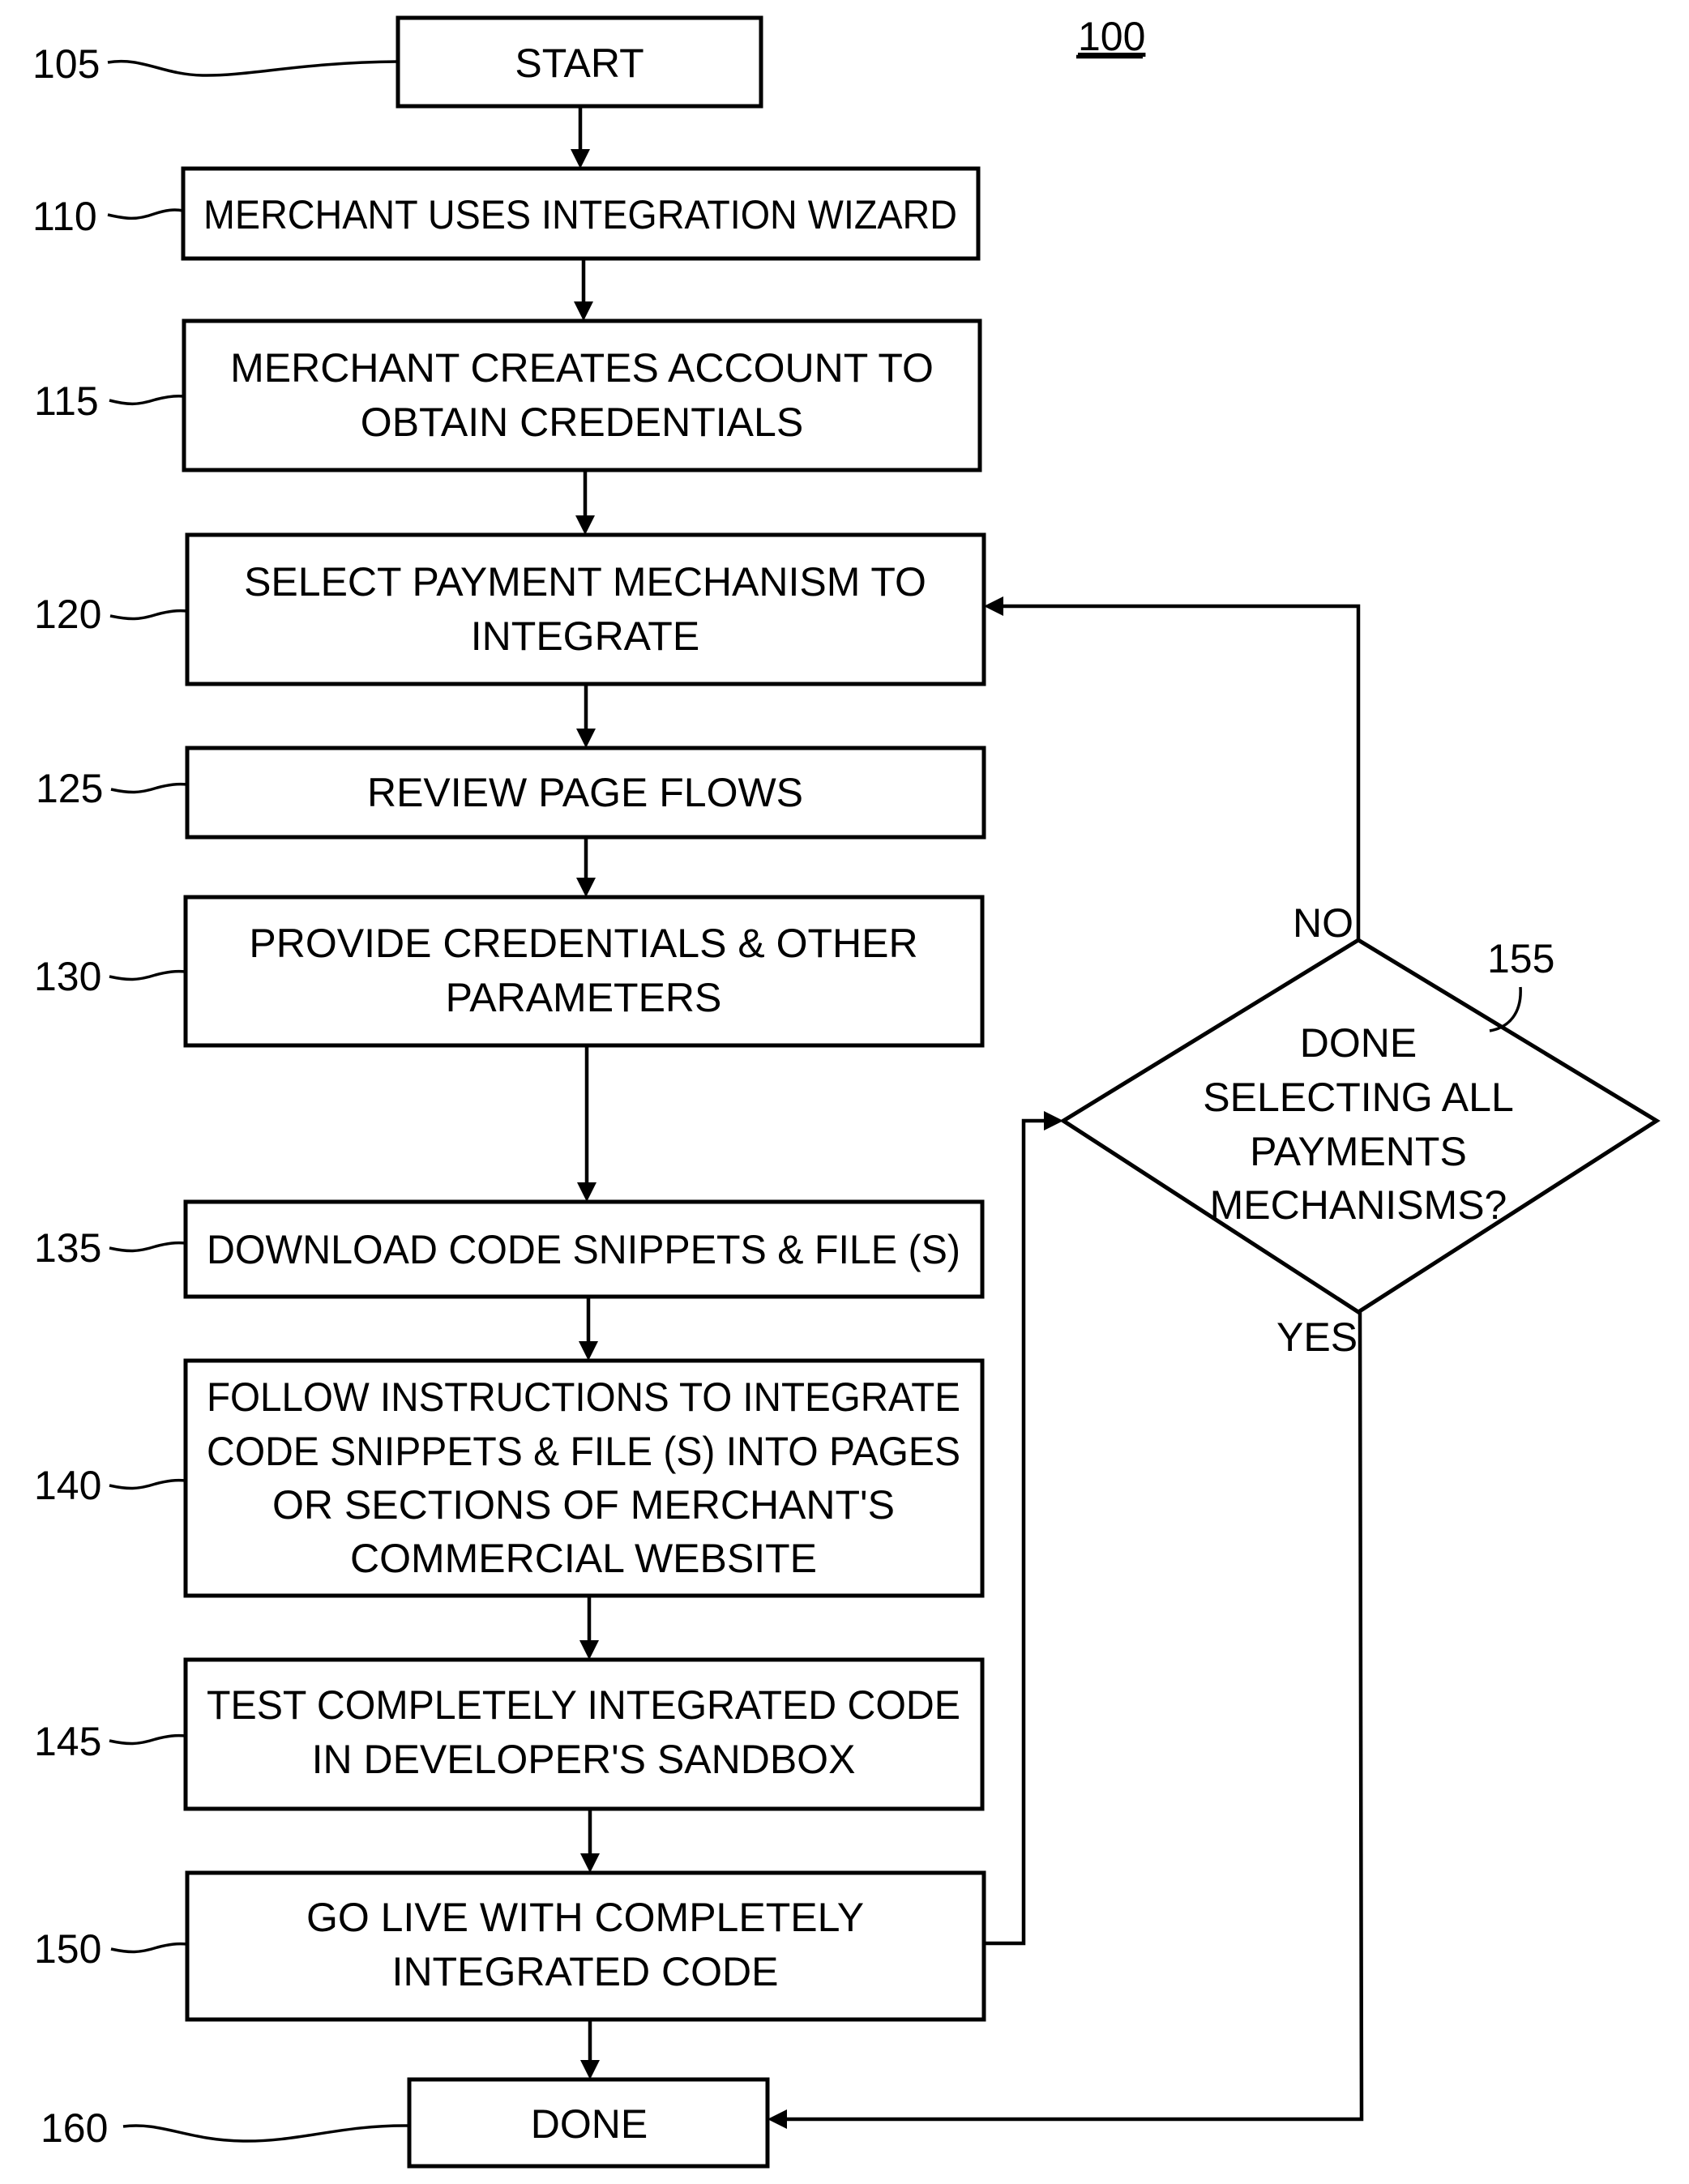  Describe the element at coordinates (583, 1250) in the screenshot. I see `step-label-135: DOWNLOAD CODE SNIPPETS & FILE (S)` at that location.